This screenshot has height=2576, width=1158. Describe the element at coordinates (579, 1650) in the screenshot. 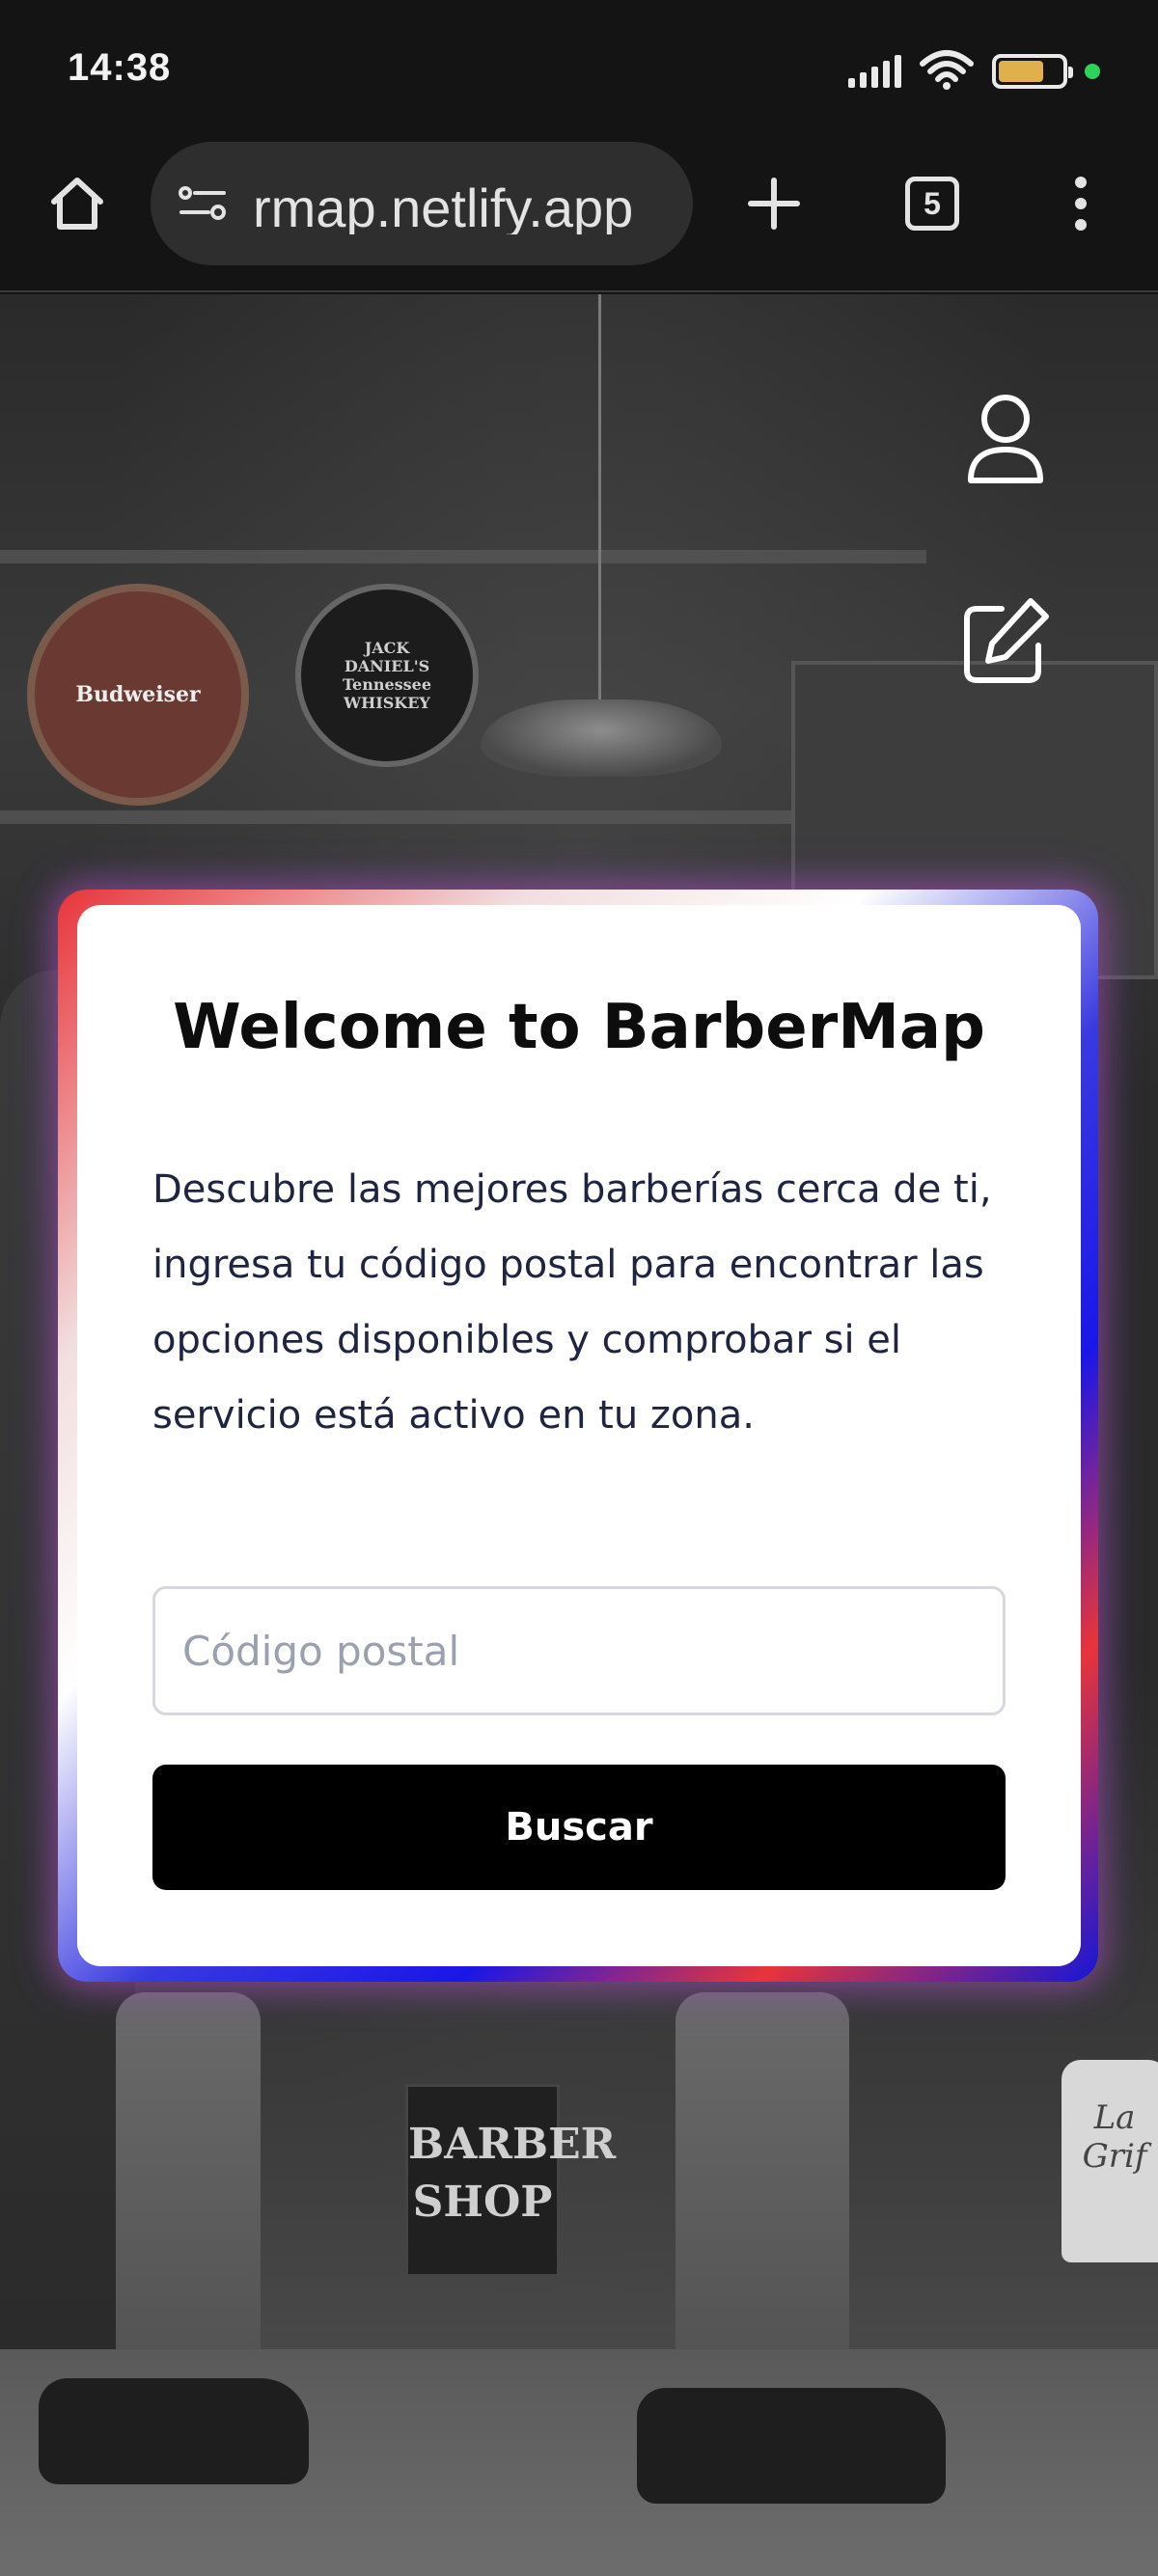

I see `postal-code-input` at that location.